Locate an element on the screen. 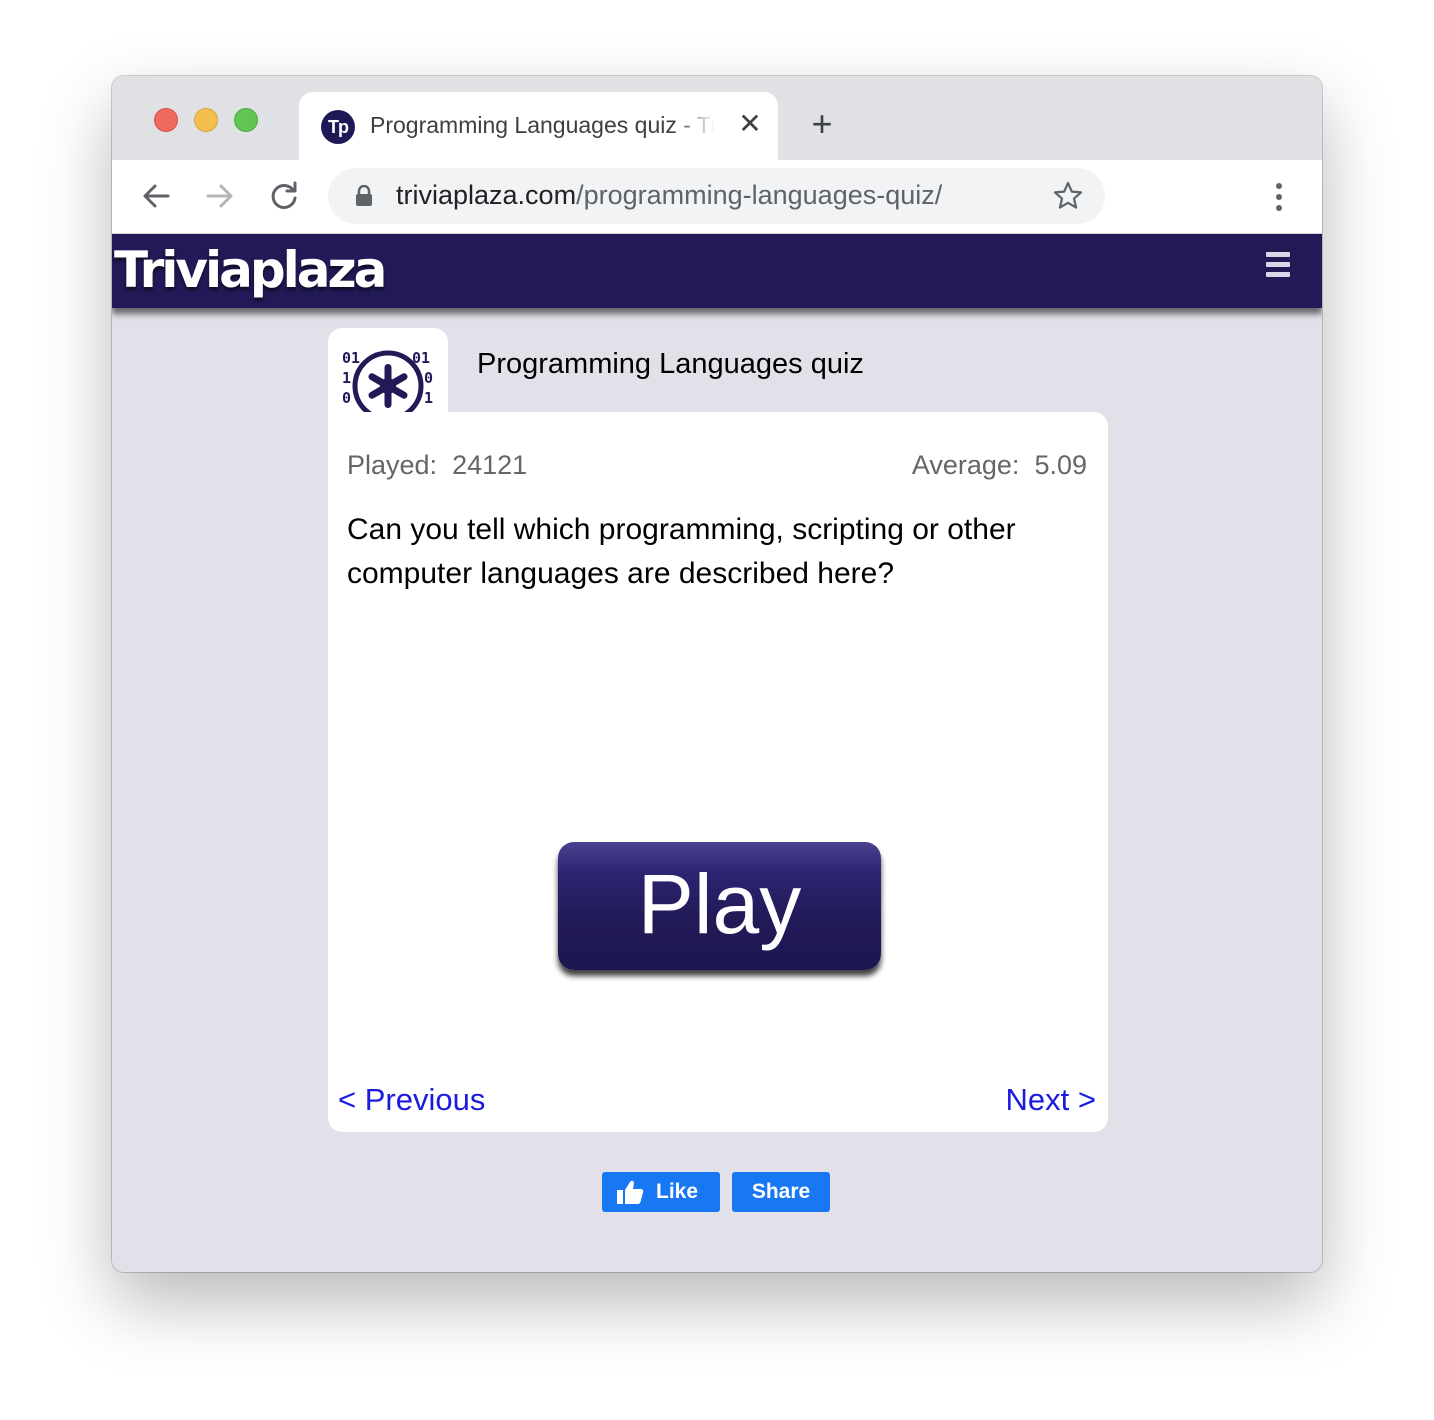  tab-favicon-icon: Tp is located at coordinates (338, 127).